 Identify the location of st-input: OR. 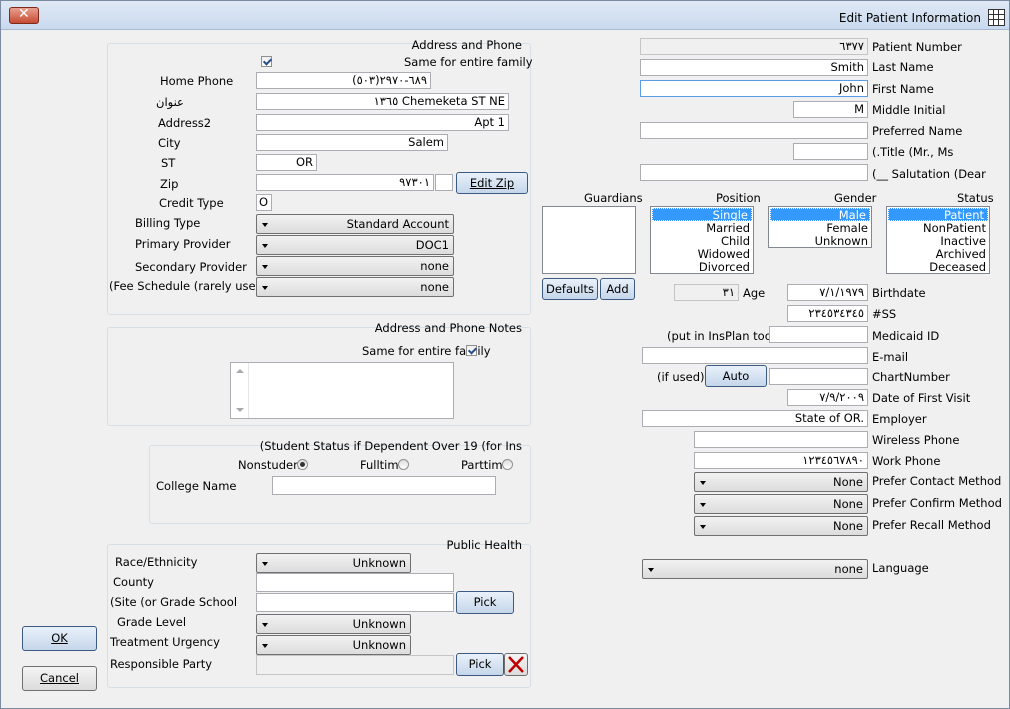
(286, 162).